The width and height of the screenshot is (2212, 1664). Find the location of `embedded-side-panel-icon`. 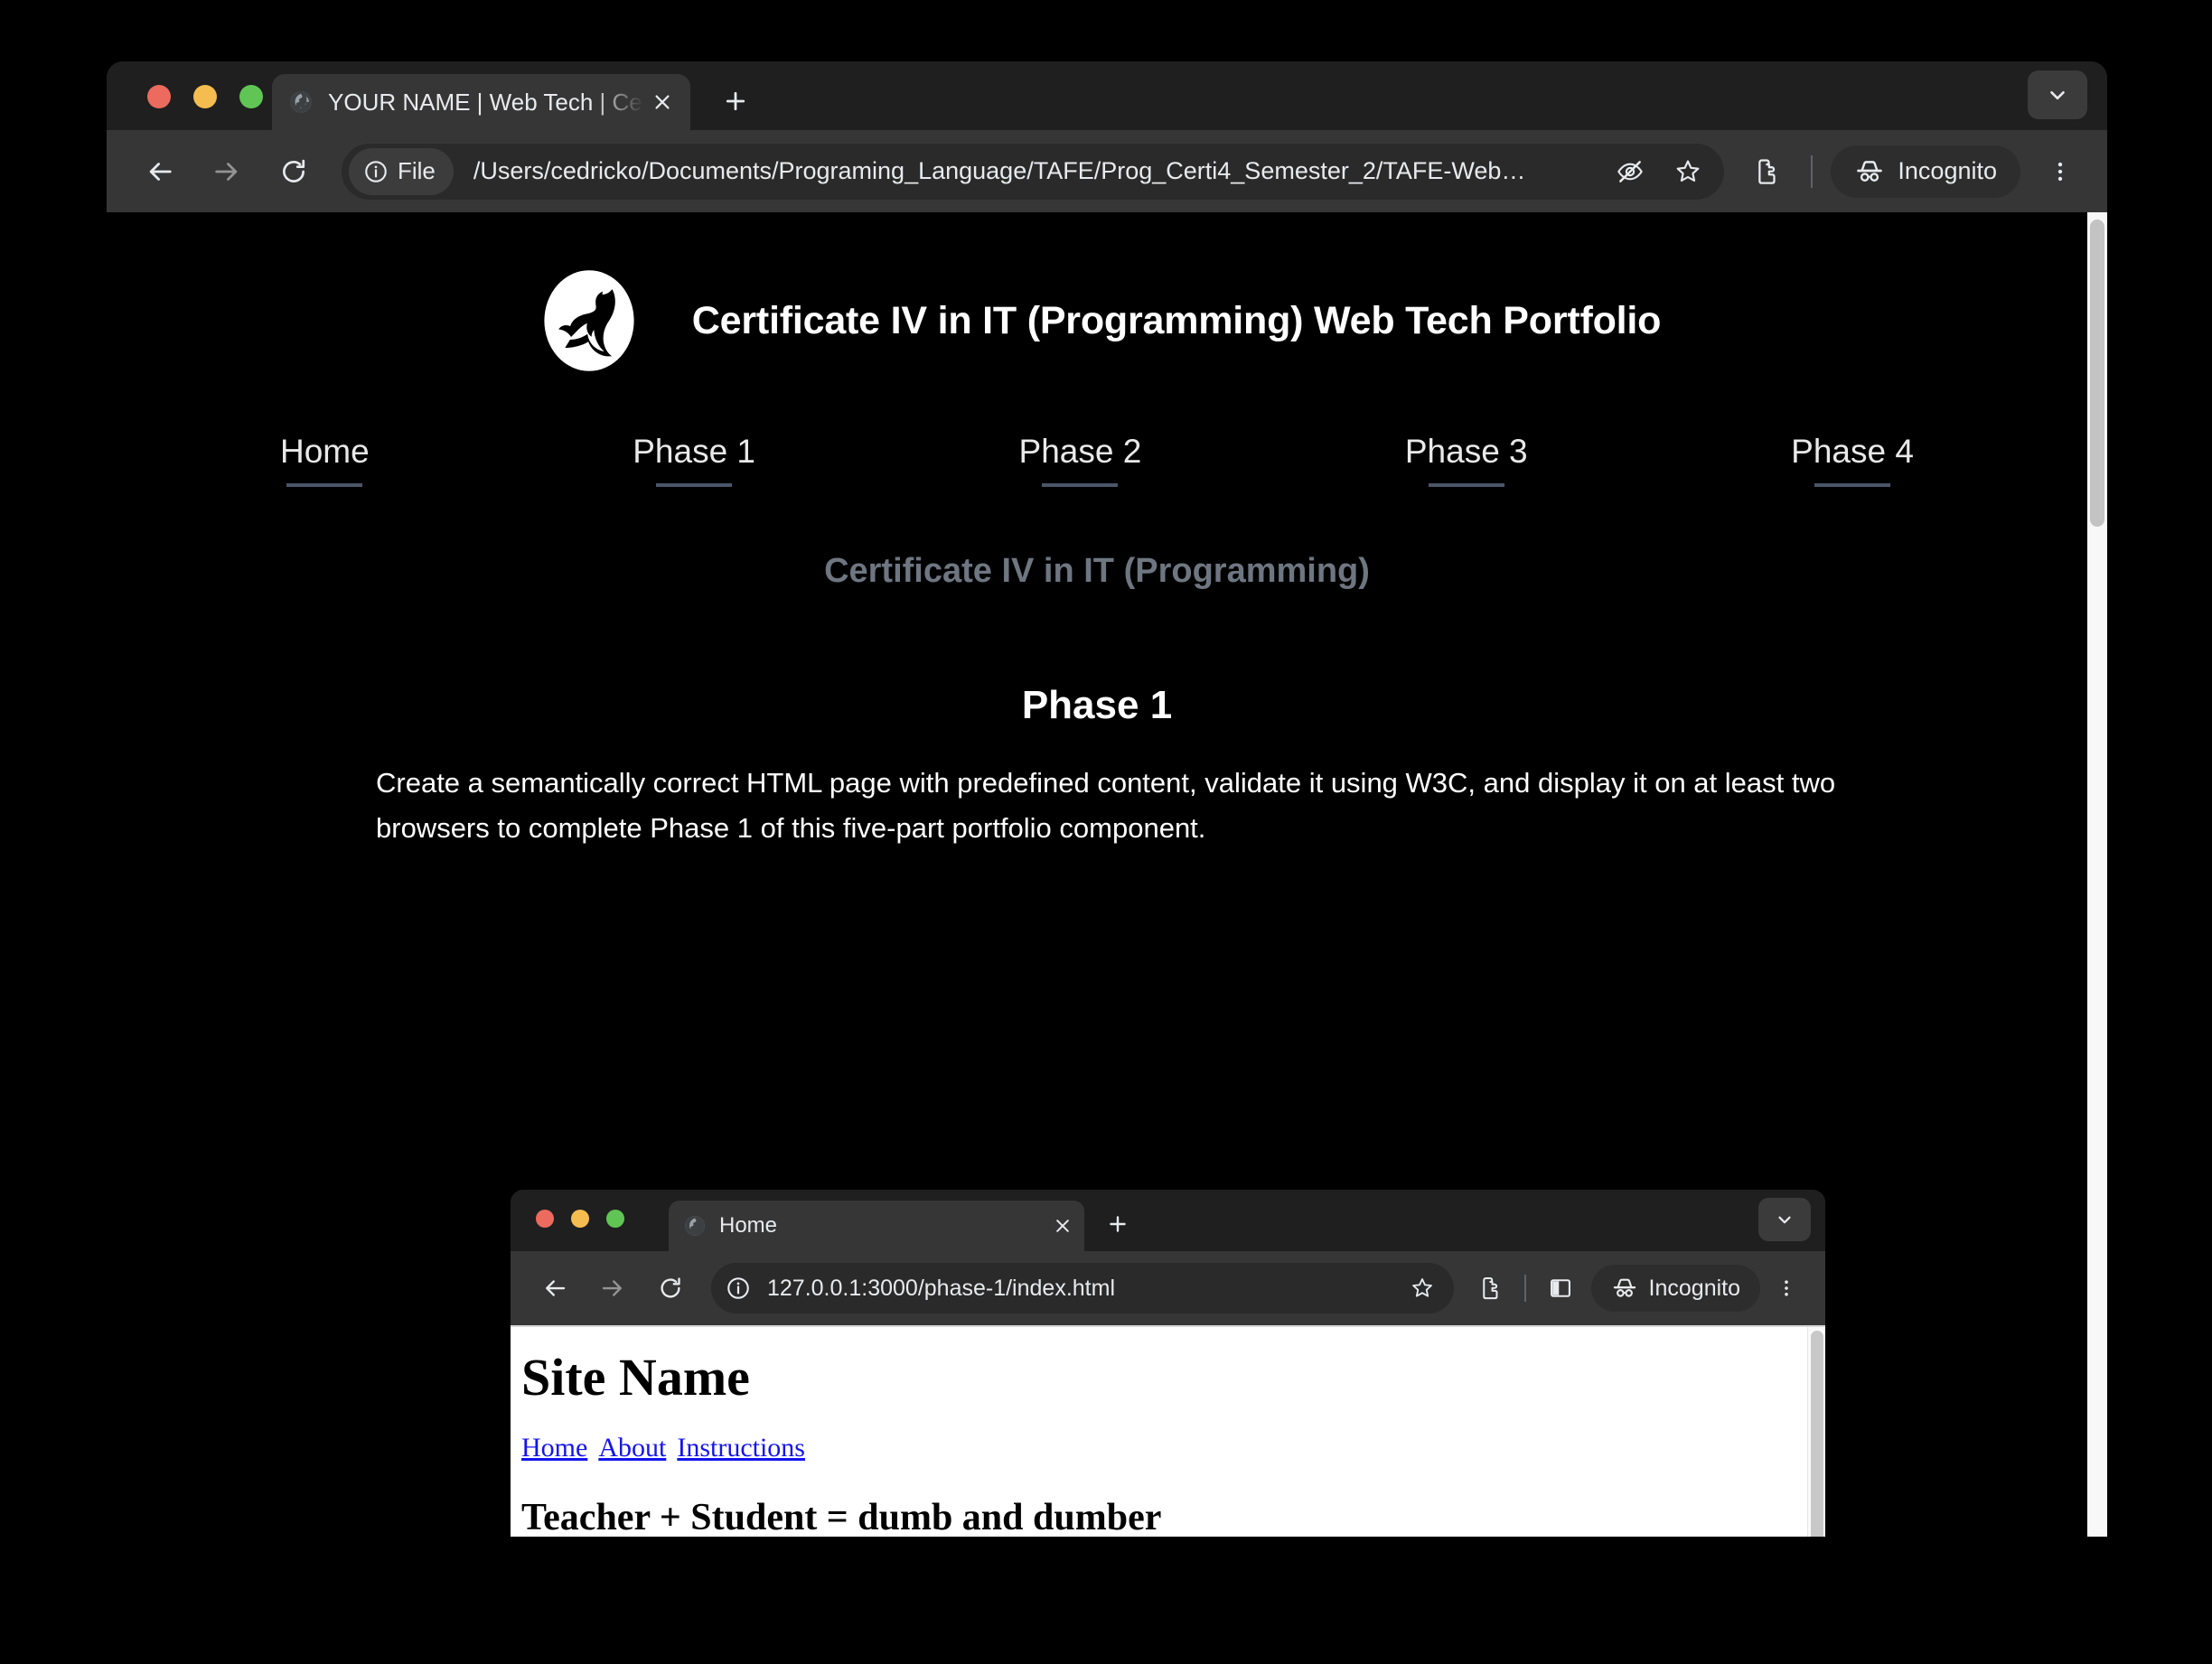

embedded-side-panel-icon is located at coordinates (1560, 1288).